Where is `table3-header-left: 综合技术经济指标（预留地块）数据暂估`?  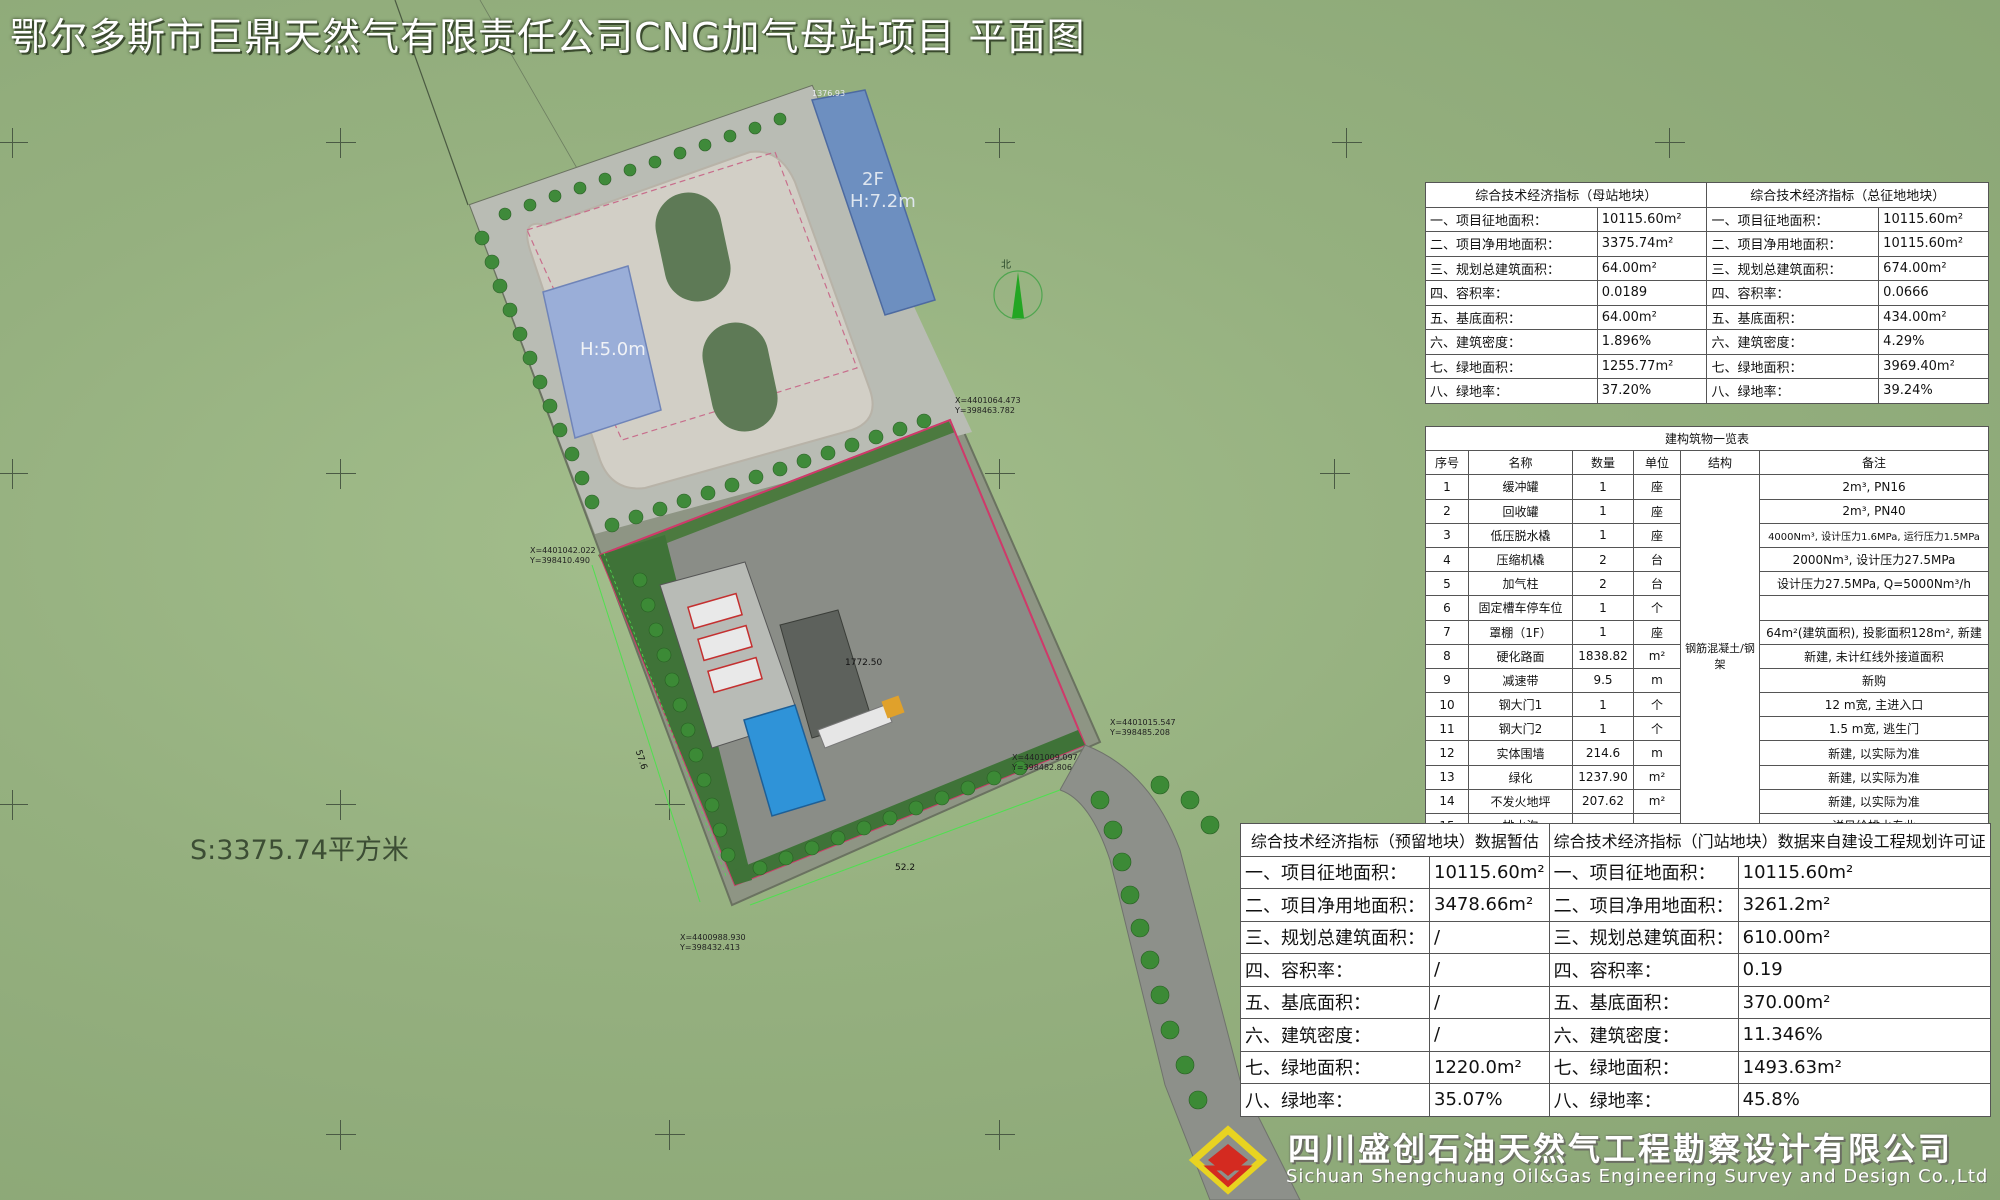 table3-header-left: 综合技术经济指标（预留地块）数据暂估 is located at coordinates (1395, 840).